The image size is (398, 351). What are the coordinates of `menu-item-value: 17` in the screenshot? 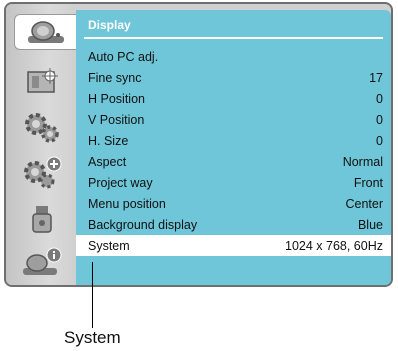 It's located at (376, 77).